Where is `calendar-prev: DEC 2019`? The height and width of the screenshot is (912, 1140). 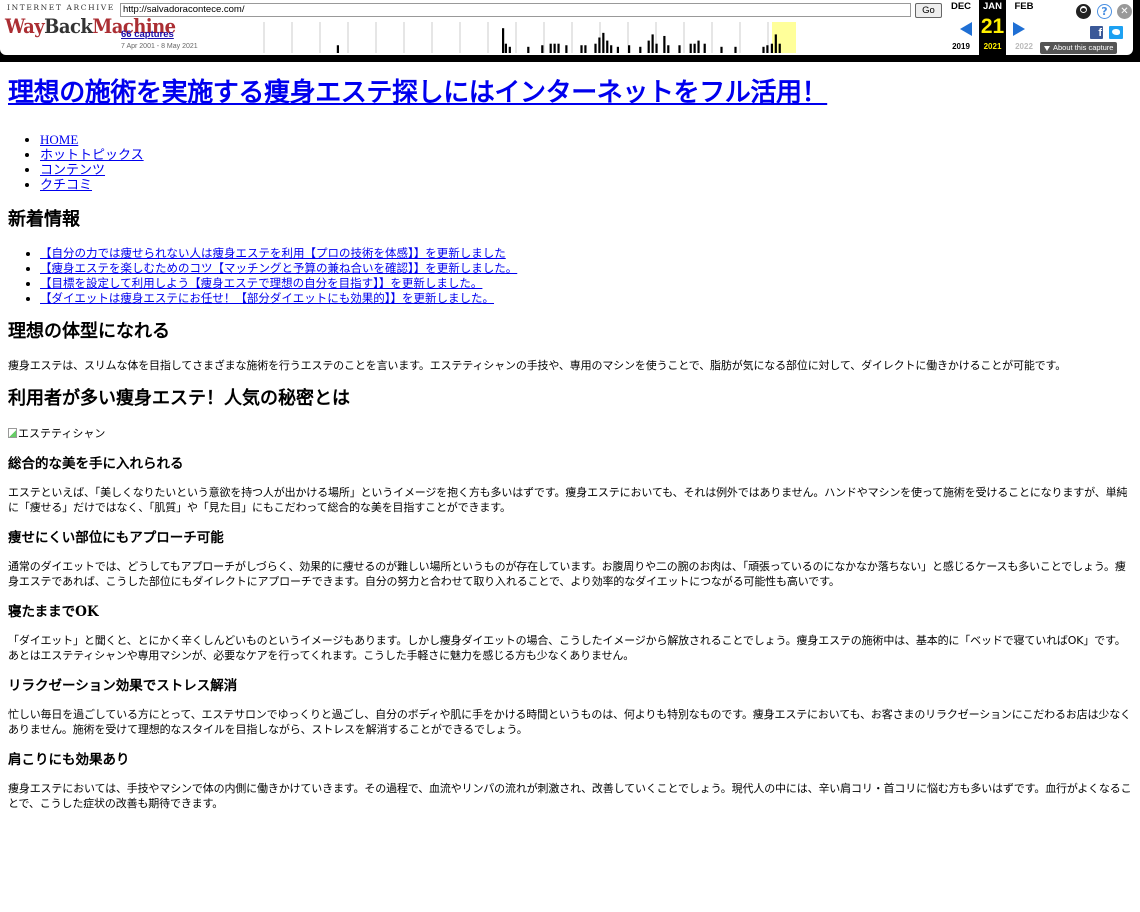
calendar-prev: DEC 2019 is located at coordinates (961, 27).